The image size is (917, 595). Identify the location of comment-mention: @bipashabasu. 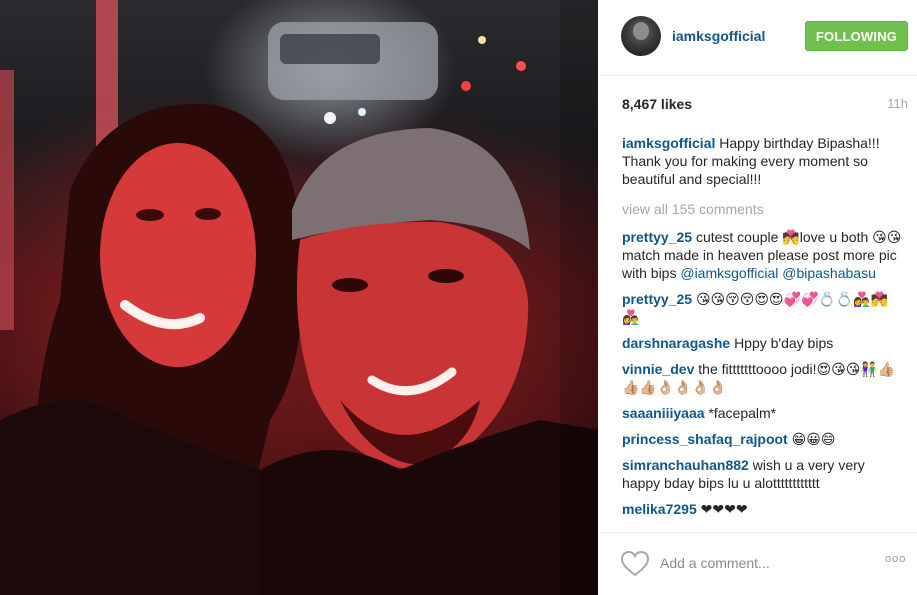
(829, 273).